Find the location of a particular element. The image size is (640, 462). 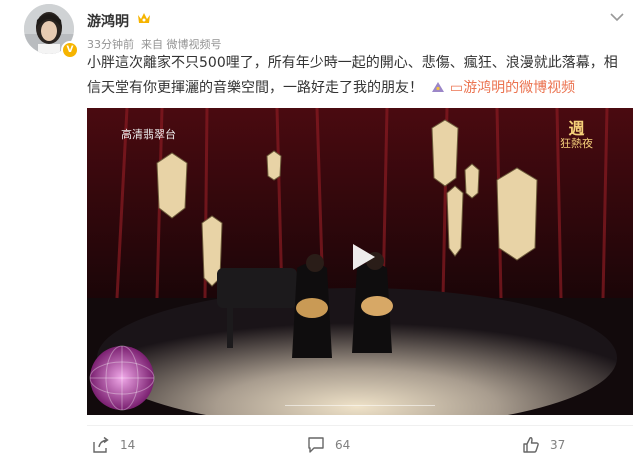

crown-icon is located at coordinates (144, 18).